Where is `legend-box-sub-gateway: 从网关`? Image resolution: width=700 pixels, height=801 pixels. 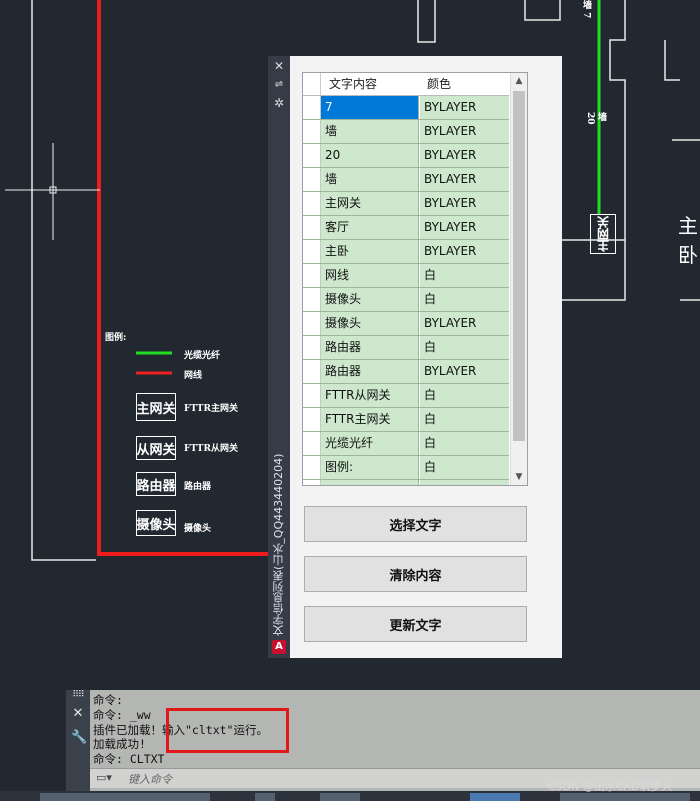
legend-box-sub-gateway: 从网关 is located at coordinates (156, 448).